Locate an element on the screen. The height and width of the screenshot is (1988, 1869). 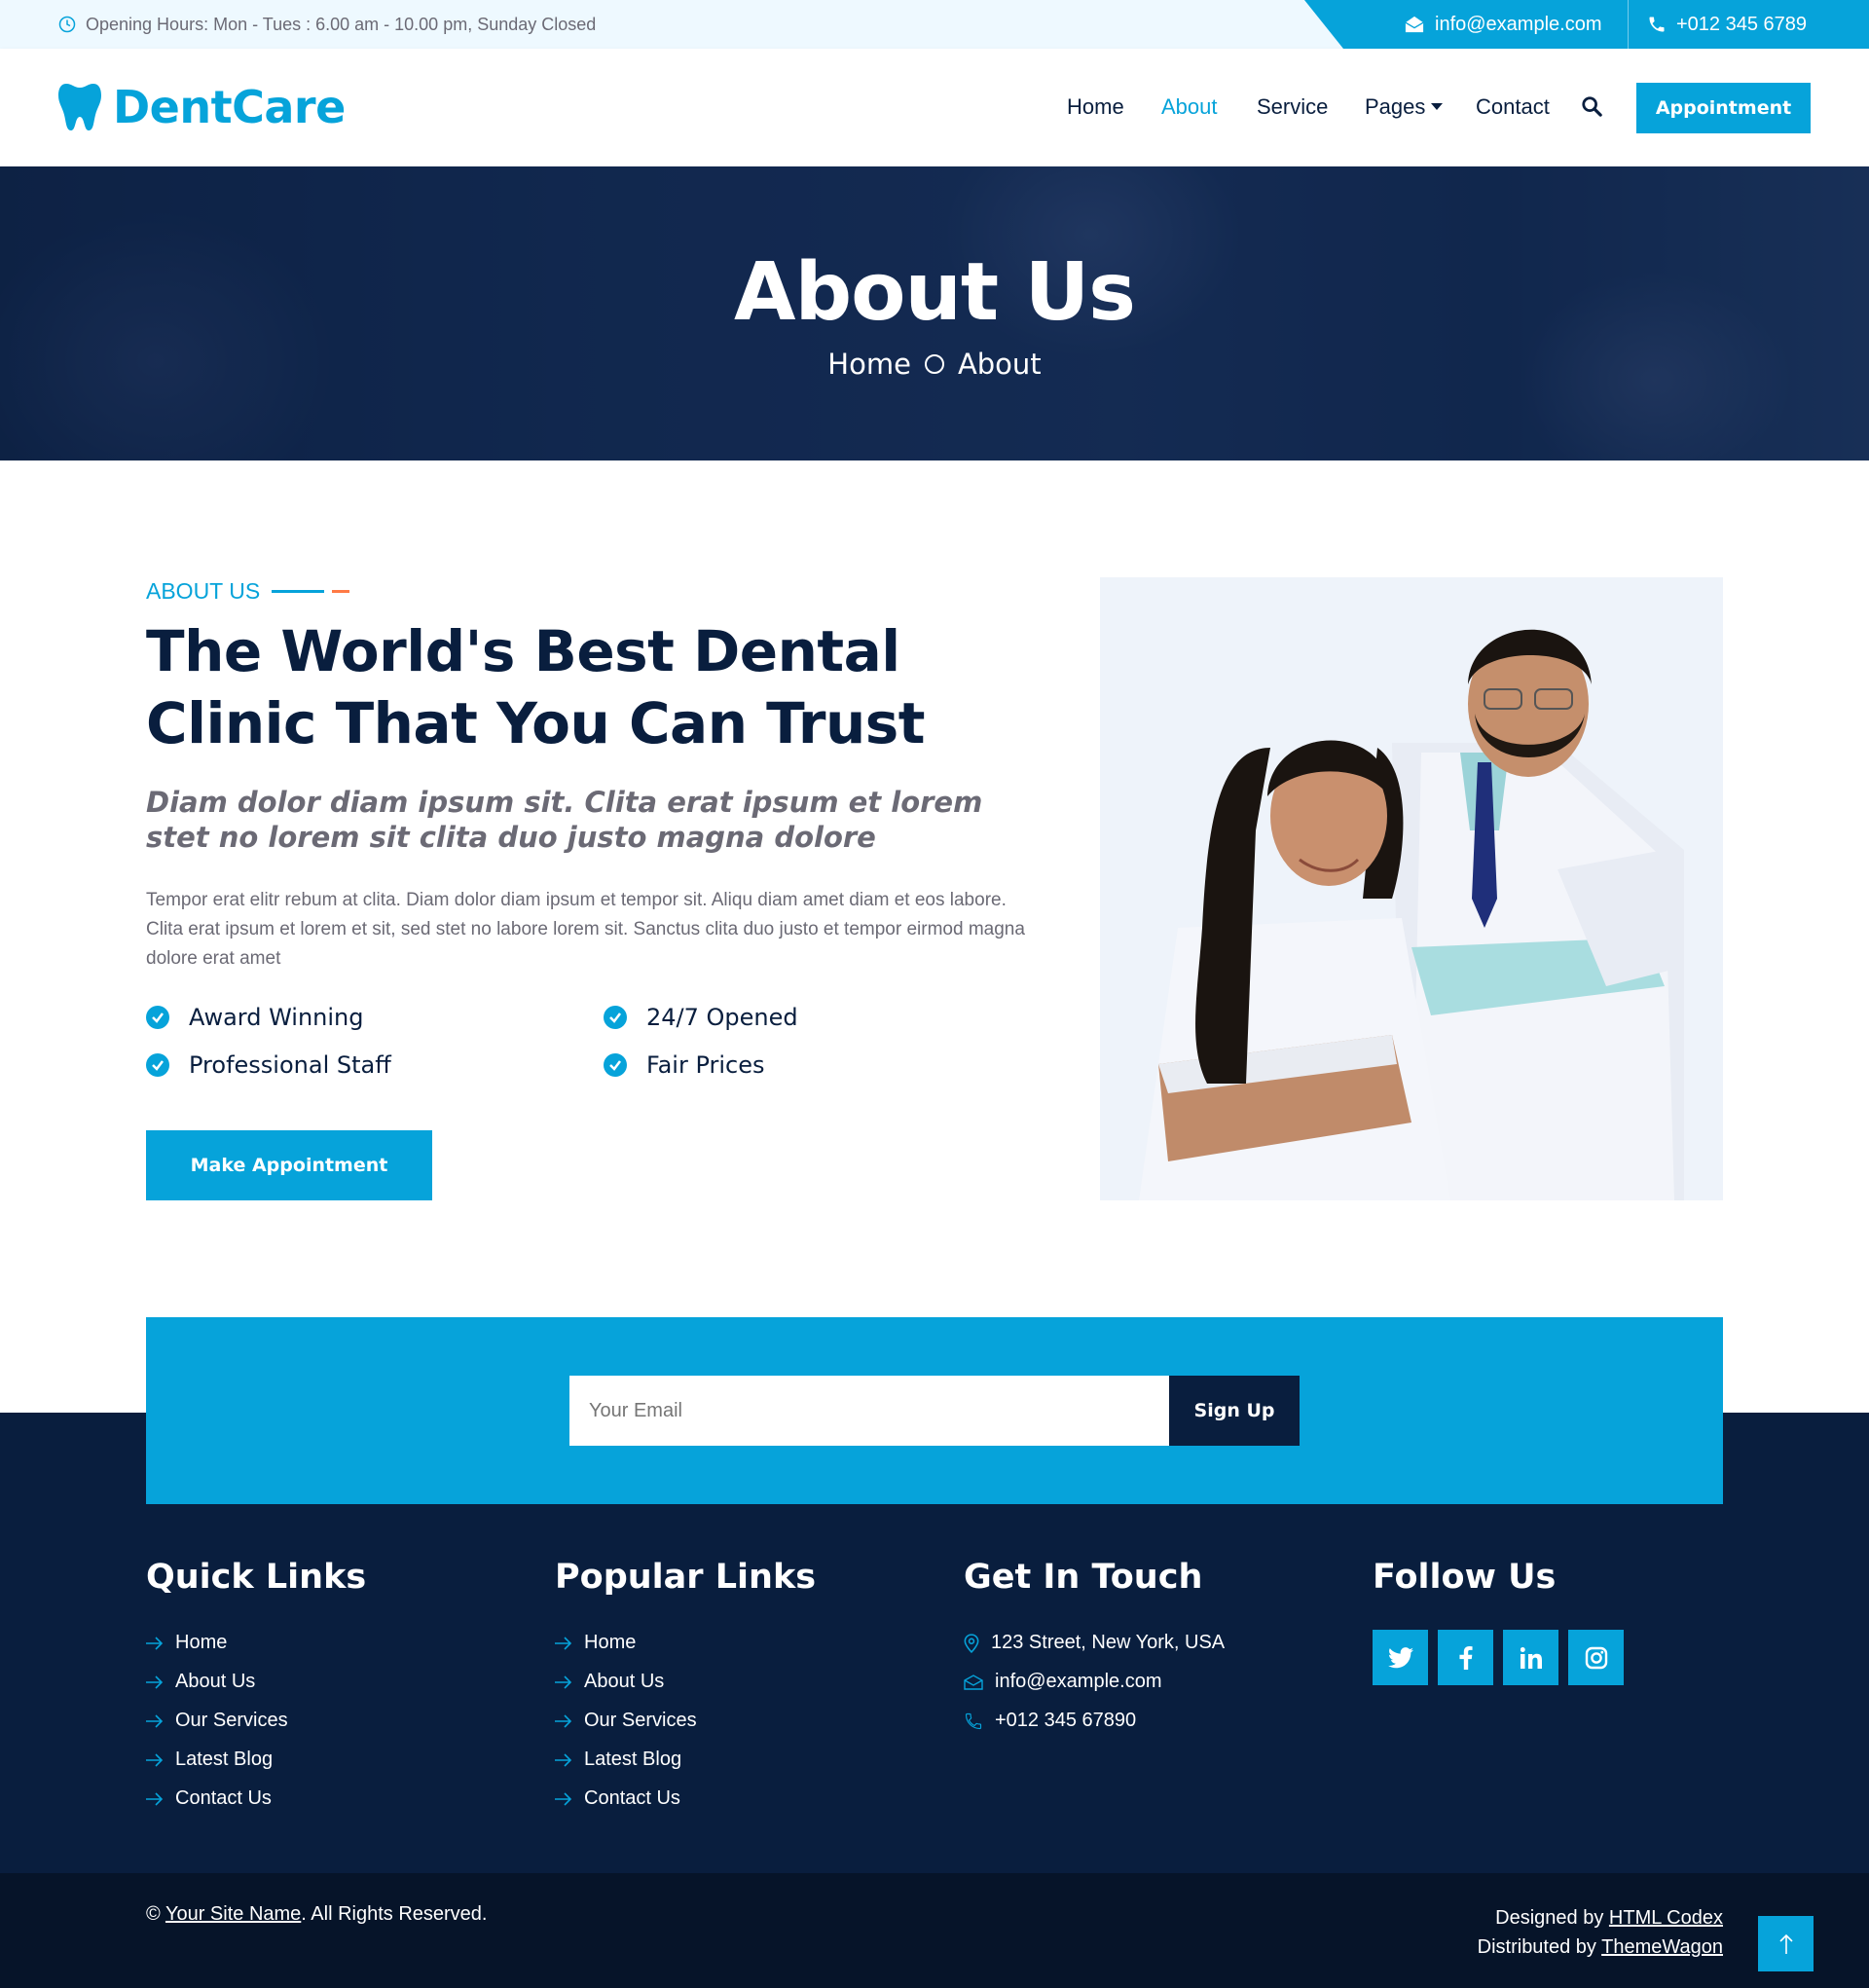
distributed-by-prefix: Distributed by is located at coordinates (1536, 1947).